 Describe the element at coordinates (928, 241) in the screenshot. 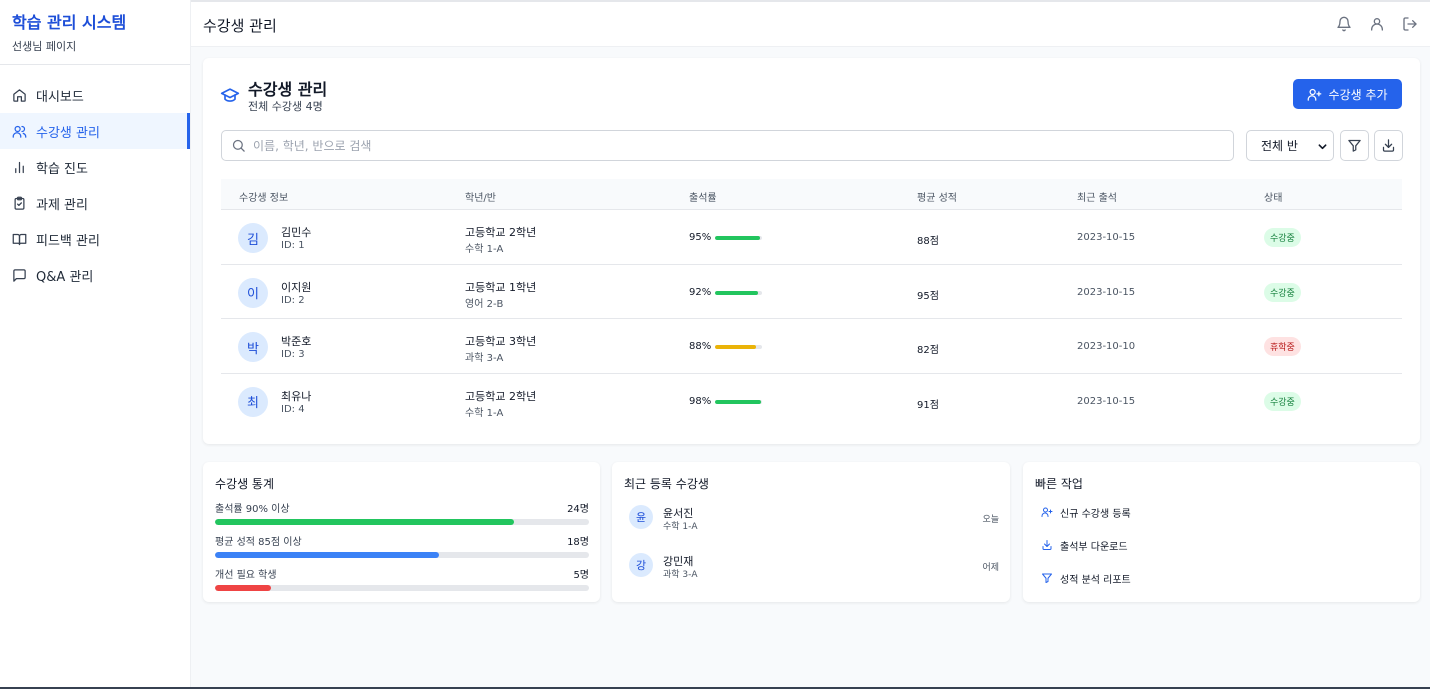

I see `average-score: 88점` at that location.